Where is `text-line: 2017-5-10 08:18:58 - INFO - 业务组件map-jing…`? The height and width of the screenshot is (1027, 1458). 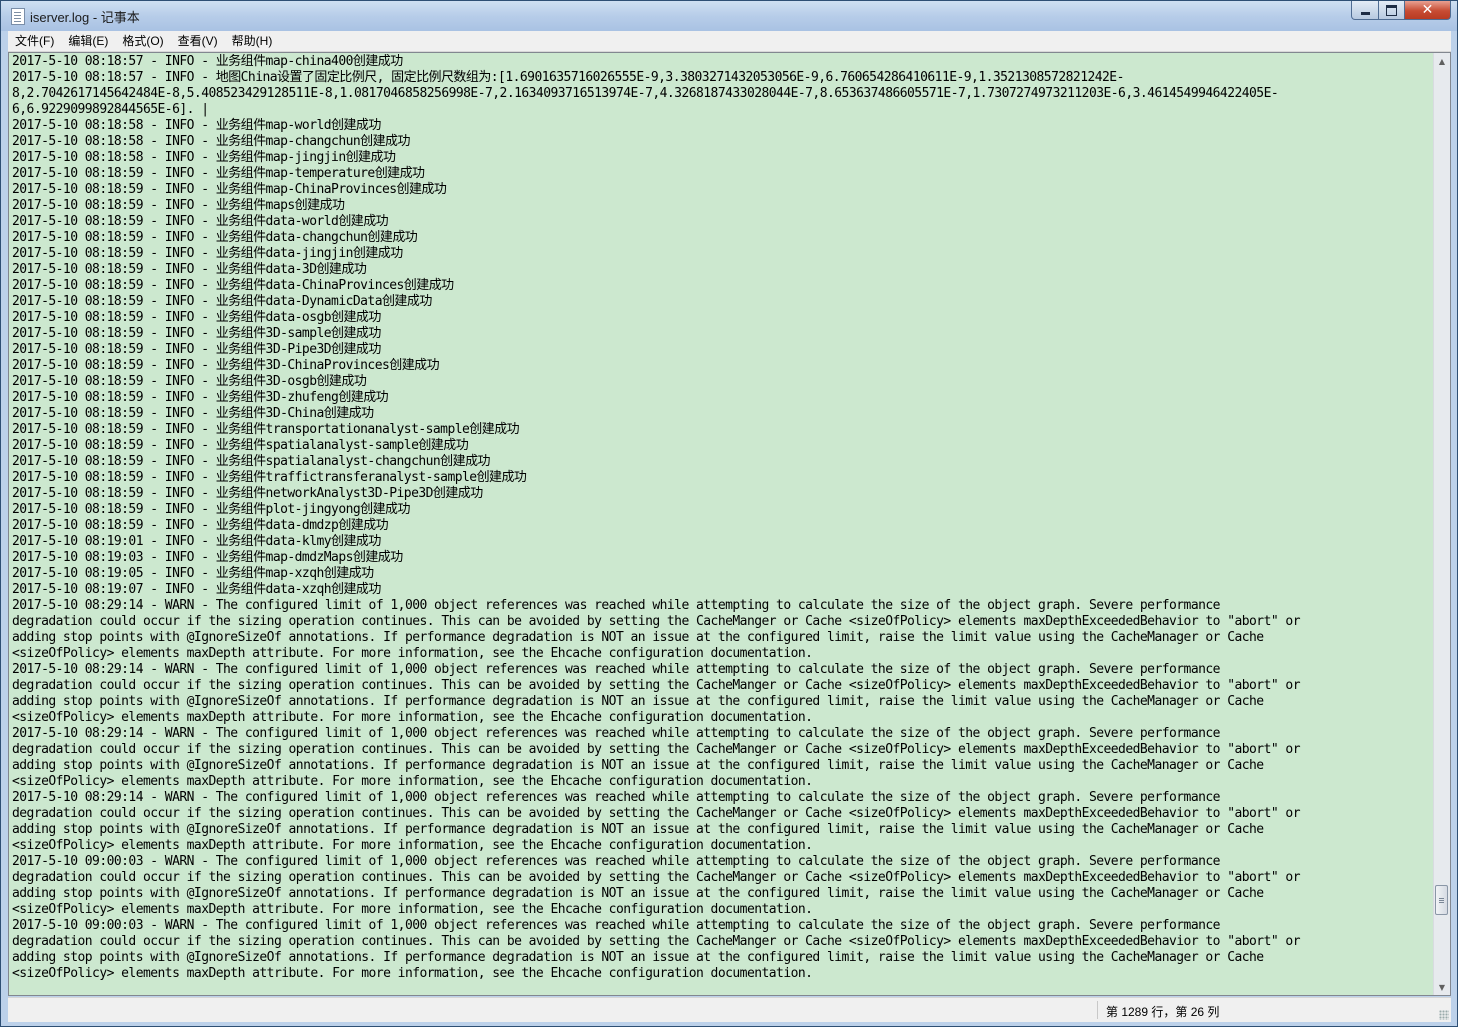
text-line: 2017-5-10 08:18:58 - INFO - 业务组件map-jing… is located at coordinates (722, 158).